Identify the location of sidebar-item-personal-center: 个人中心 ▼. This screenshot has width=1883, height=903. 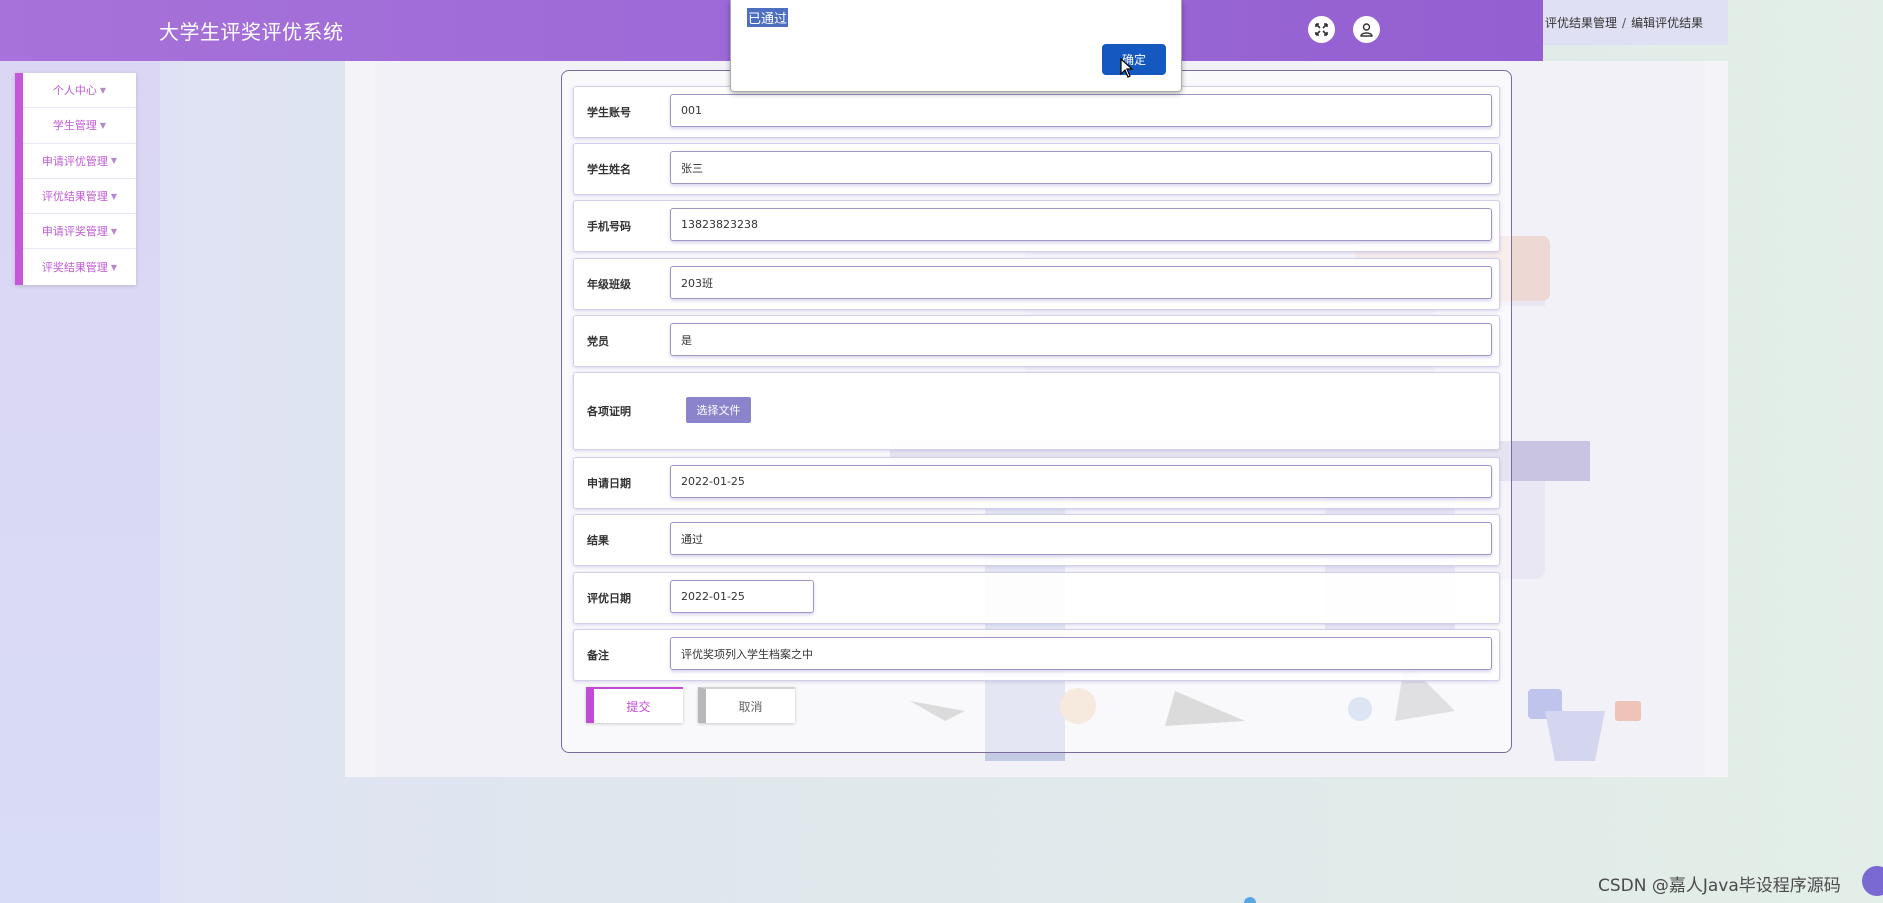
(79, 91).